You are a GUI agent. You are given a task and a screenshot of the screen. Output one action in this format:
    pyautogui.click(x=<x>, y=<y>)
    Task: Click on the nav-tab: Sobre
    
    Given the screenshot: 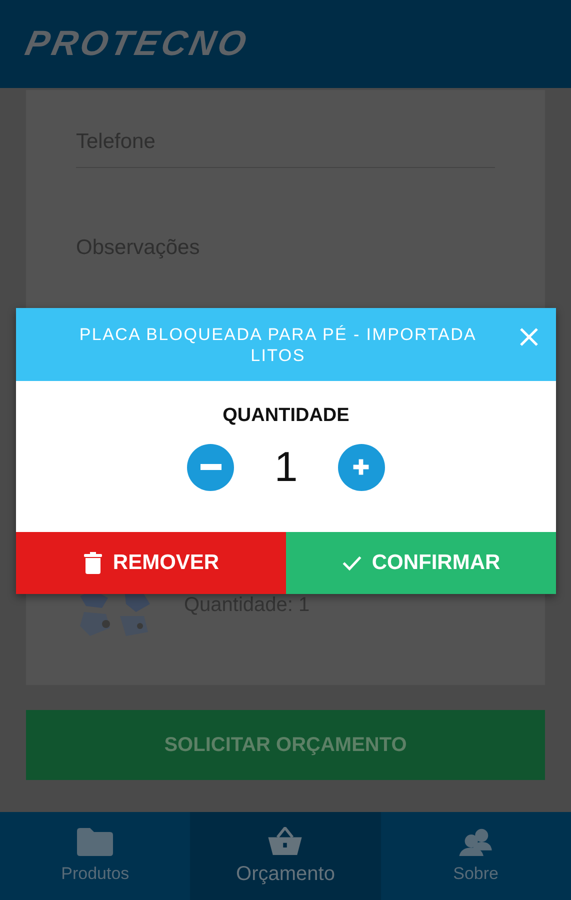 What is the action you would take?
    pyautogui.click(x=475, y=856)
    